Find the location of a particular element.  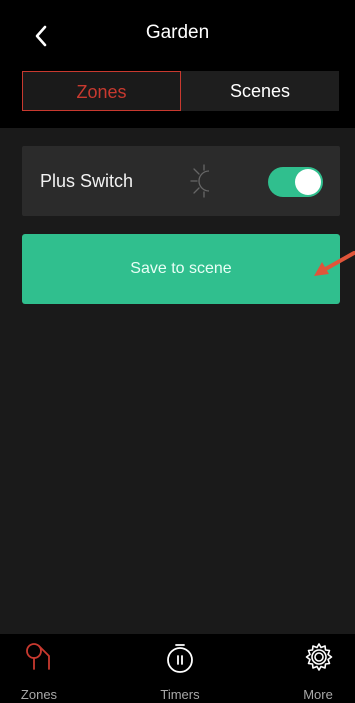

zone-toggle-switch is located at coordinates (295, 182).